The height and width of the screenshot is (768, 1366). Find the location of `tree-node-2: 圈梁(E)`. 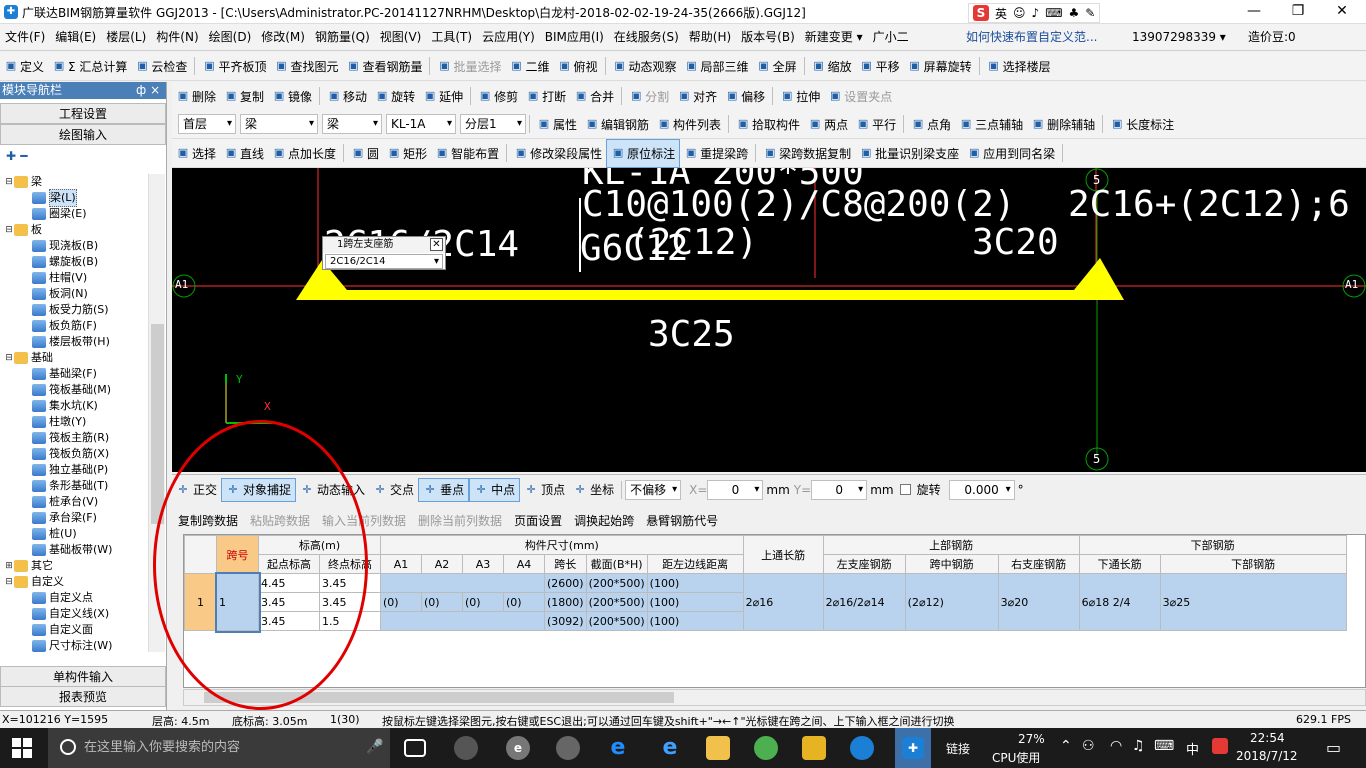

tree-node-2: 圈梁(E) is located at coordinates (74, 214).